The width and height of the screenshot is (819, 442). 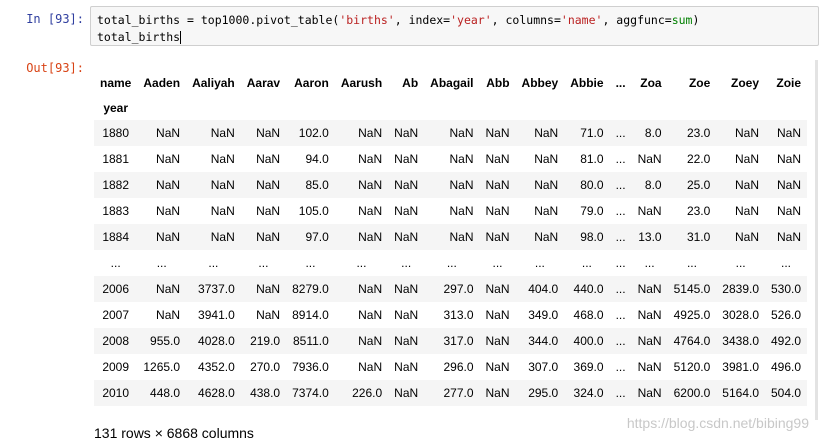 I want to click on output-prompt: Out[93]:, so click(x=55, y=68).